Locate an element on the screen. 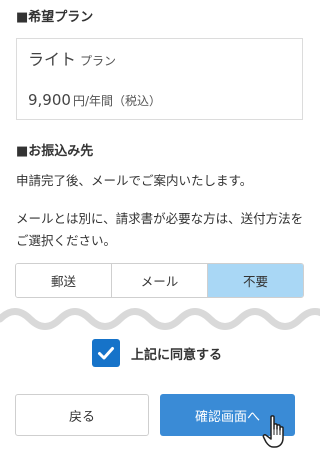 This screenshot has width=320, height=452. option-postal-mail-button: 郵送 is located at coordinates (64, 280).